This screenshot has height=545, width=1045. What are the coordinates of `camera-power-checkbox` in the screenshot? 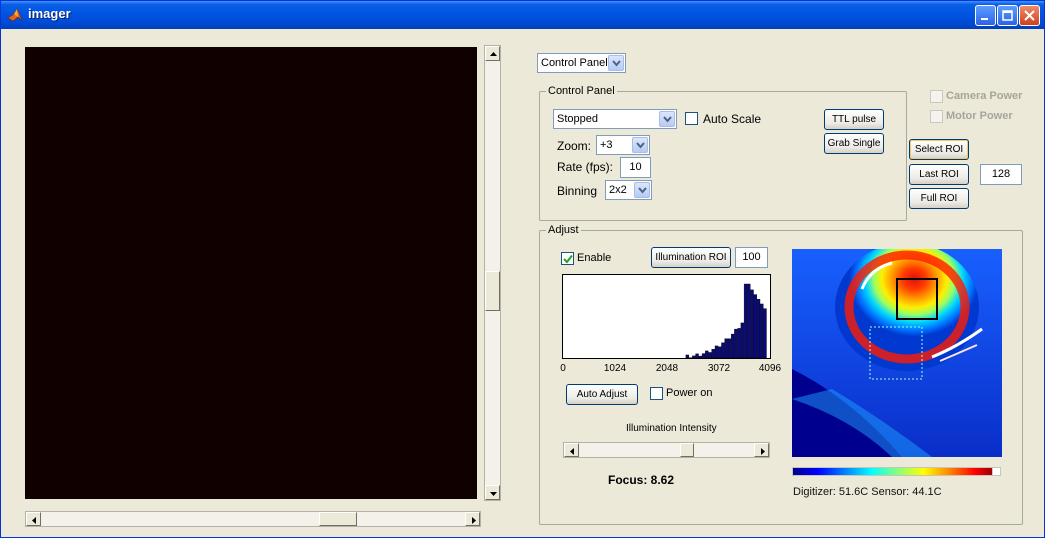 It's located at (936, 96).